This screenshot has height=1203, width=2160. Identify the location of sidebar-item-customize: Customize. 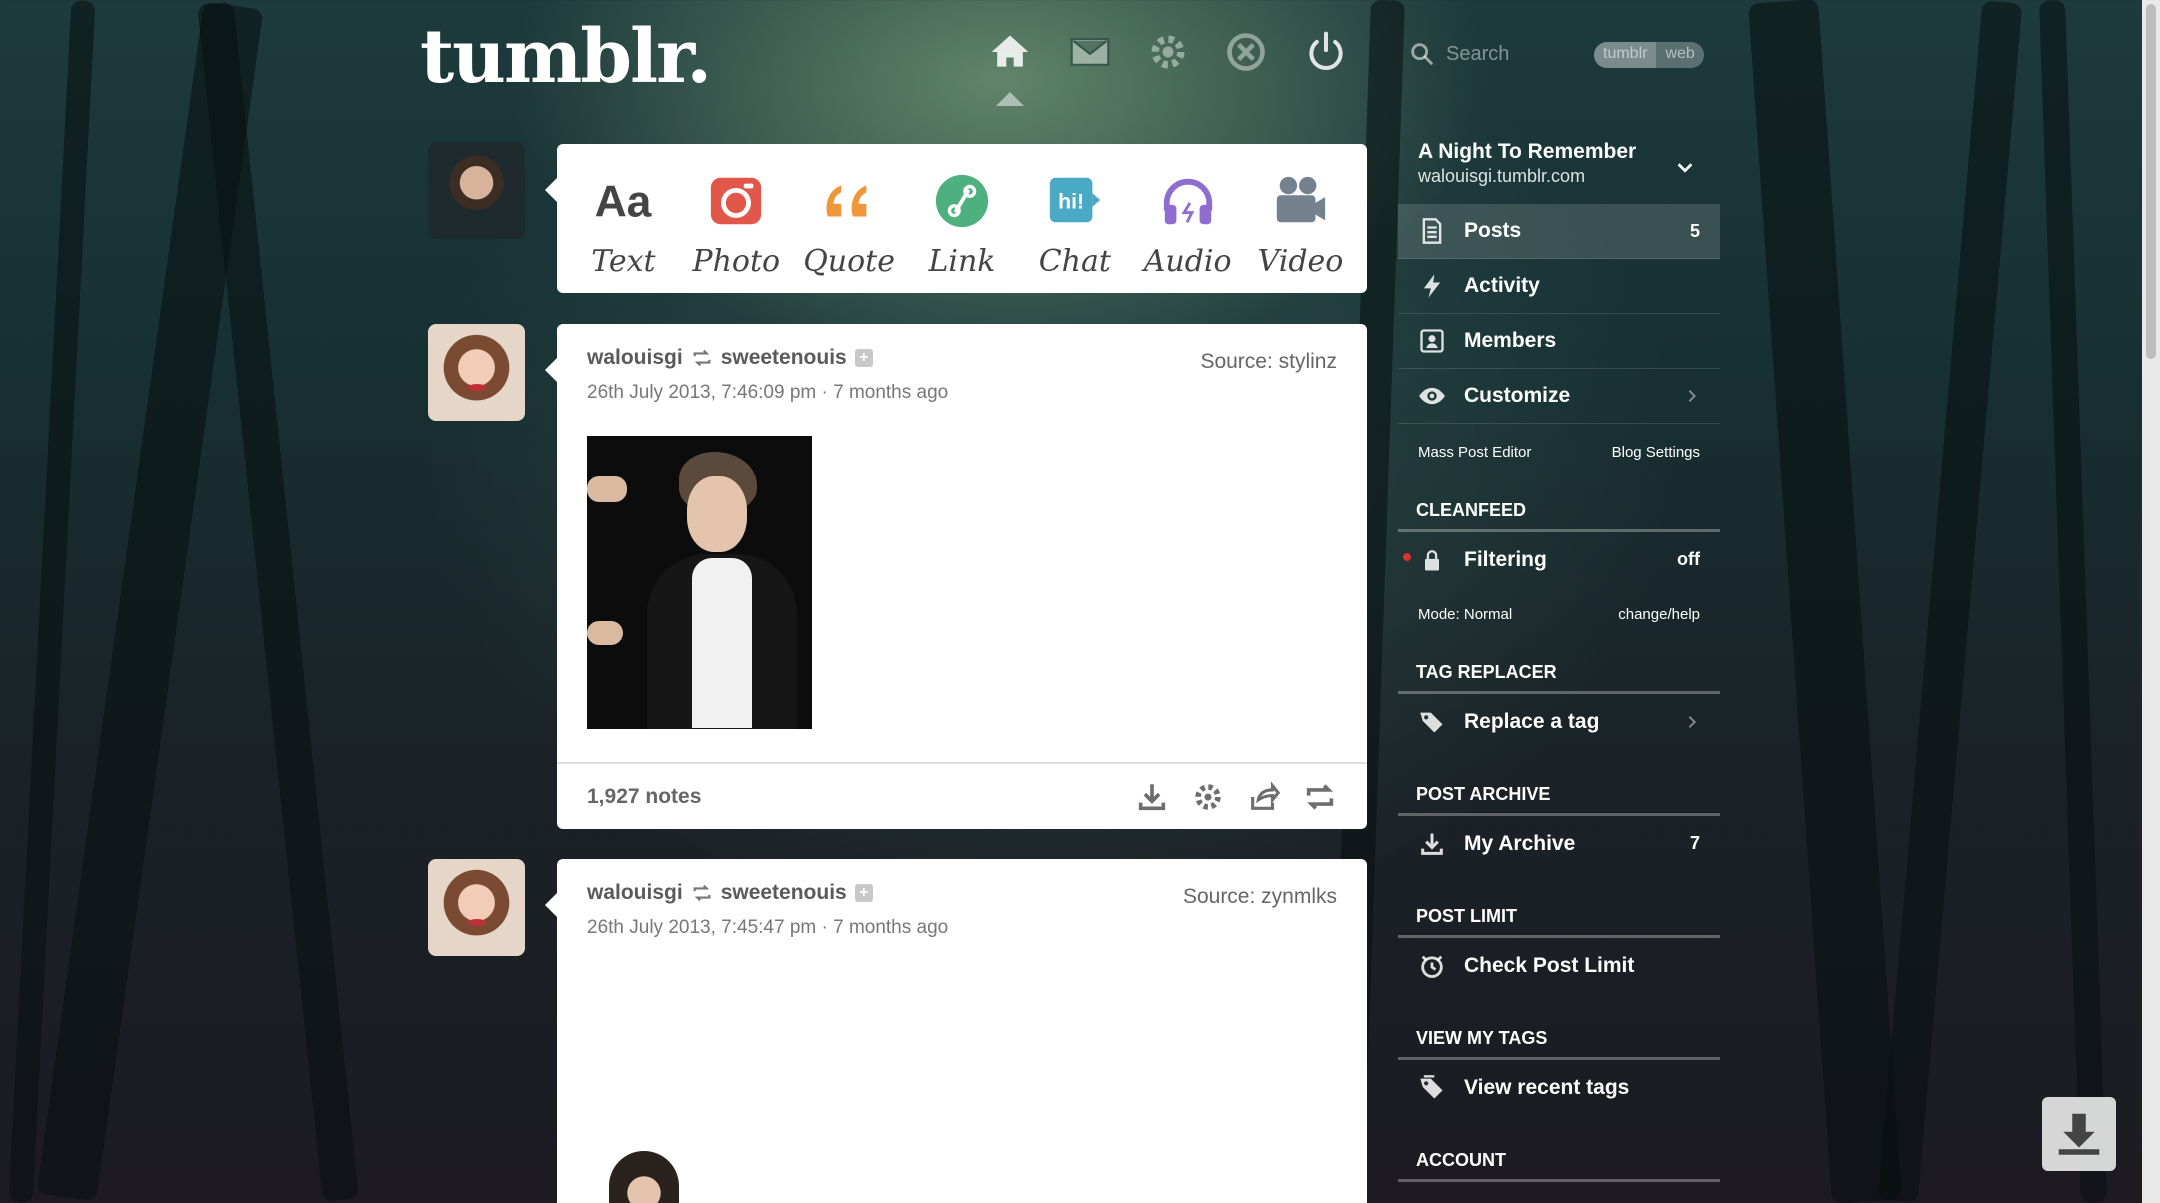
(1559, 396).